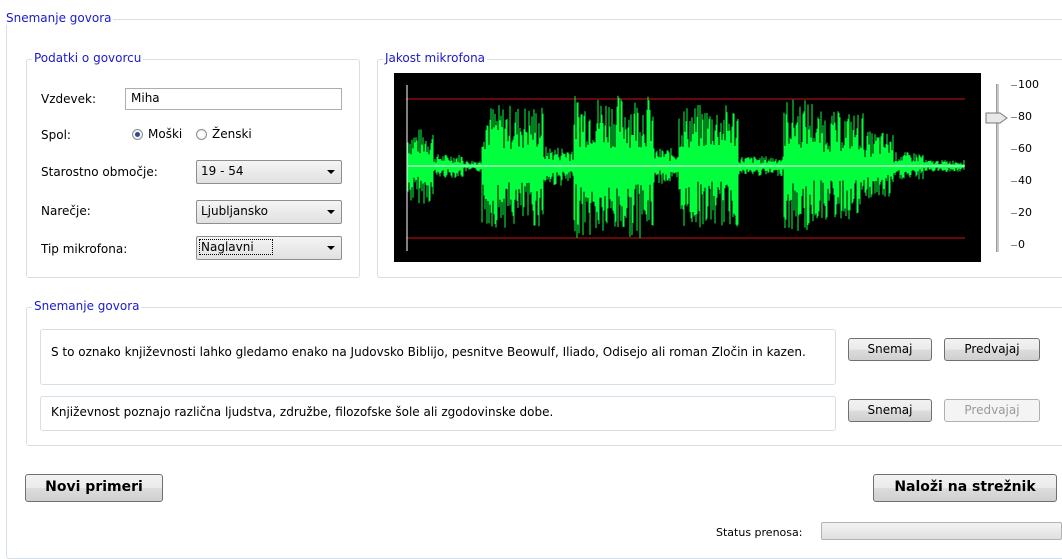 This screenshot has height=559, width=1062. Describe the element at coordinates (68, 99) in the screenshot. I see `nickname-label: Vzdevek:` at that location.